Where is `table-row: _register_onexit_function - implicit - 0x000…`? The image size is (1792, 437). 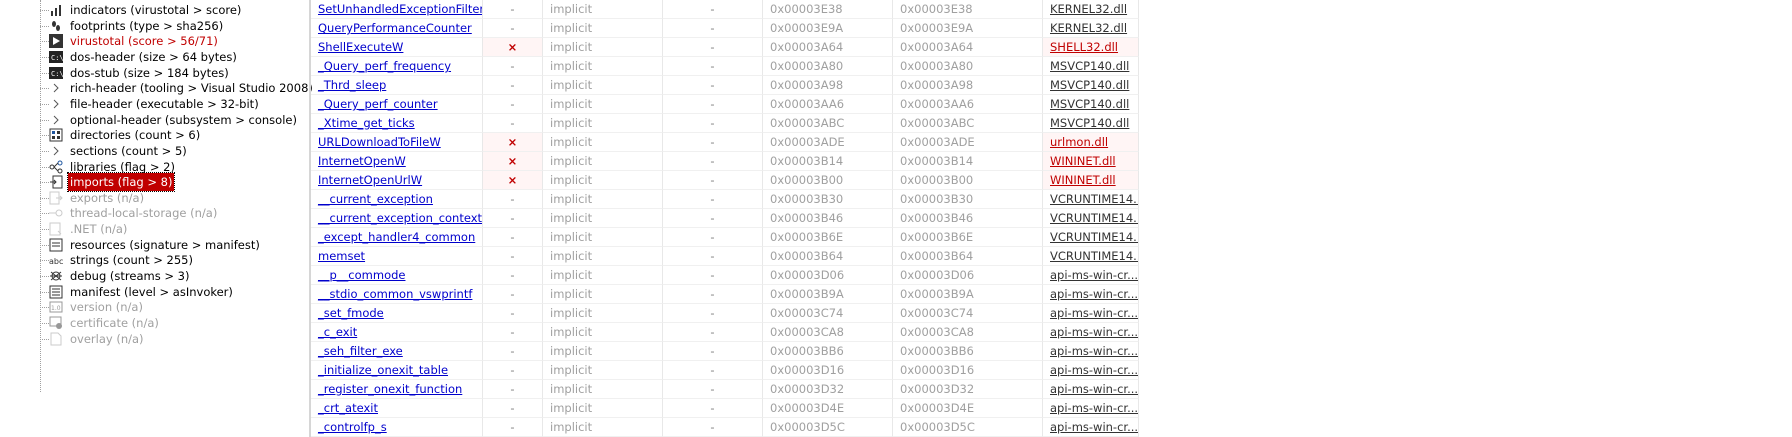 table-row: _register_onexit_function - implicit - 0x000… is located at coordinates (725, 389).